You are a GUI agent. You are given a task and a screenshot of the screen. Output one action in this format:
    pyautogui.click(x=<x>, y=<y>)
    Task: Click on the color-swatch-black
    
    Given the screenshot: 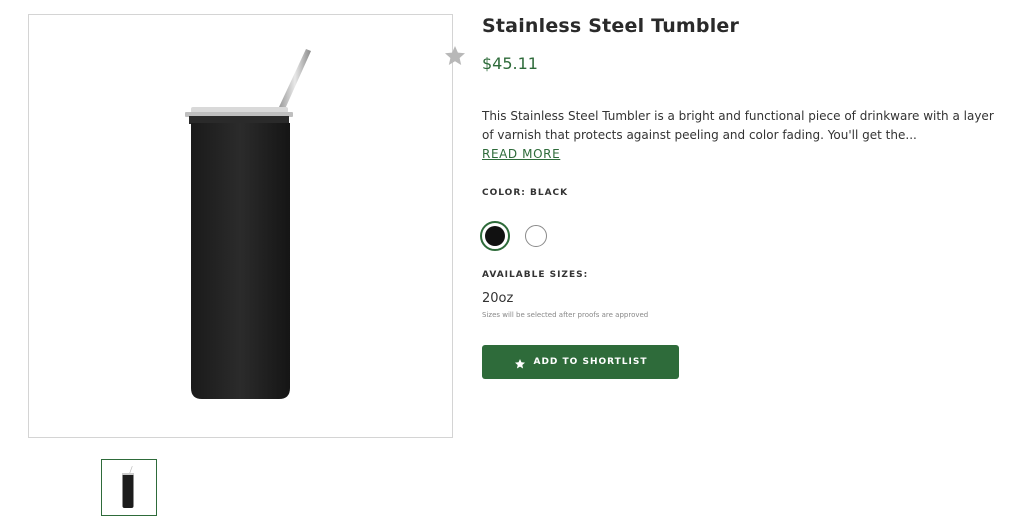 What is the action you would take?
    pyautogui.click(x=495, y=236)
    